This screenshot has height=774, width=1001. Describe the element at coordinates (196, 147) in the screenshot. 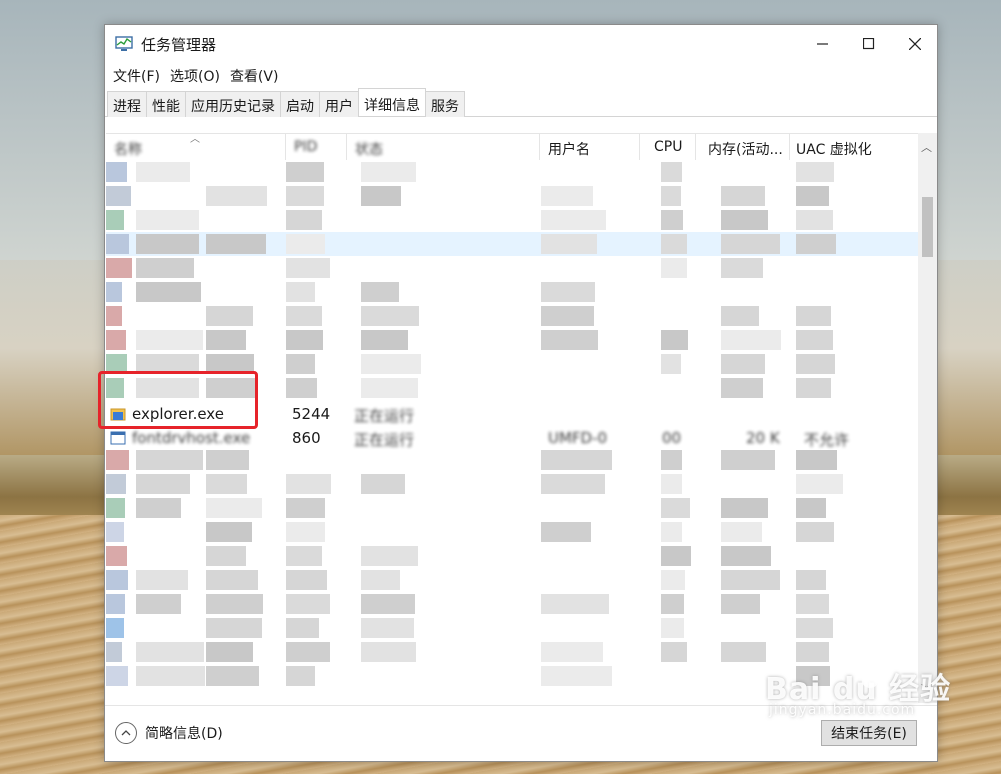

I see `column-header-name: 名称 ︿` at that location.